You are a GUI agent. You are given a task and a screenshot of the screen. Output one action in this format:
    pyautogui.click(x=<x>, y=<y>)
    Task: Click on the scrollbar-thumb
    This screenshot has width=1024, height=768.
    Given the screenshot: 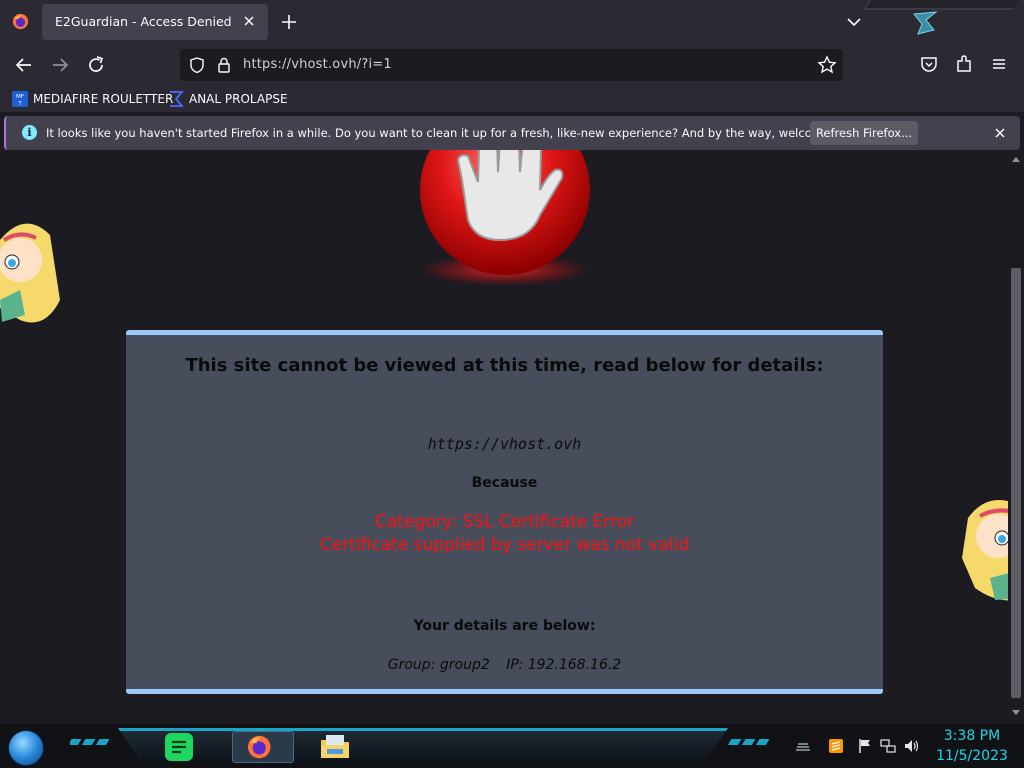 What is the action you would take?
    pyautogui.click(x=1016, y=483)
    